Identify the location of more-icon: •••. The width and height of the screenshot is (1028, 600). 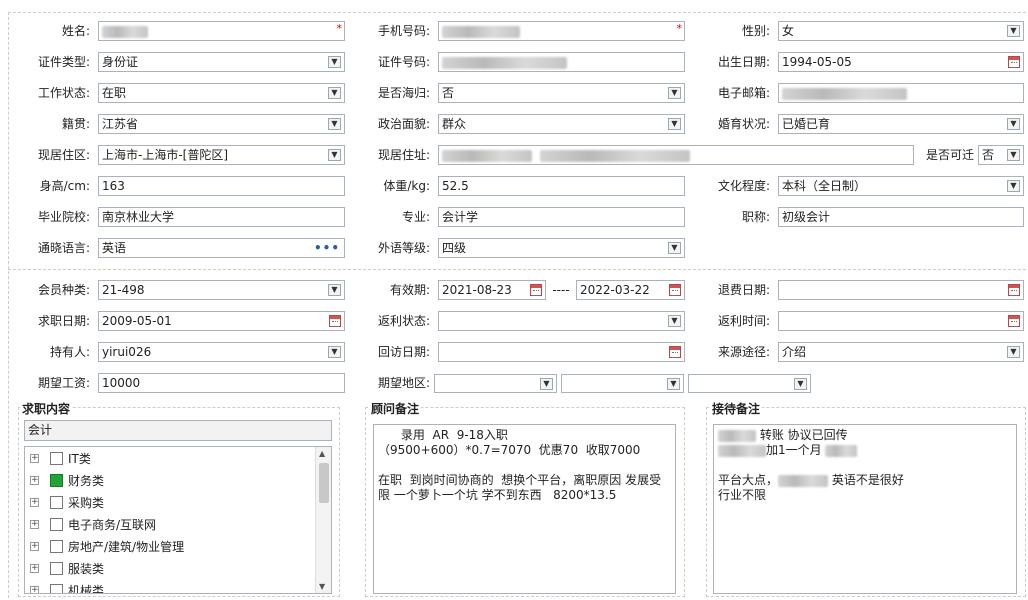
(327, 248).